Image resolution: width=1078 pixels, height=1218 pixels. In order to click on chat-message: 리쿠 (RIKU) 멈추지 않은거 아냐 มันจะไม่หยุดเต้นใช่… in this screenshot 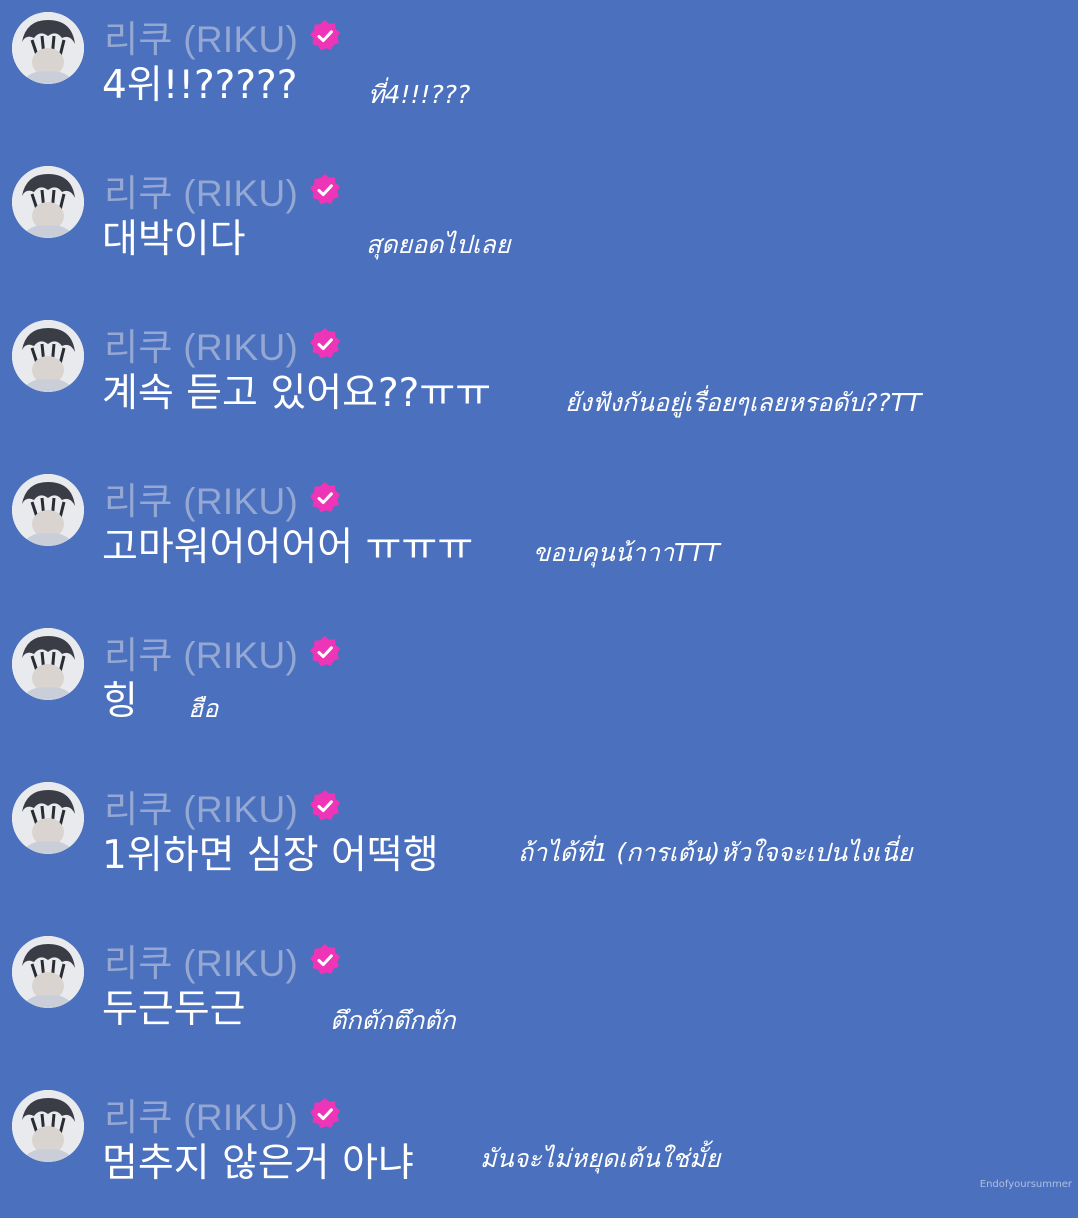, I will do `click(539, 1148)`.